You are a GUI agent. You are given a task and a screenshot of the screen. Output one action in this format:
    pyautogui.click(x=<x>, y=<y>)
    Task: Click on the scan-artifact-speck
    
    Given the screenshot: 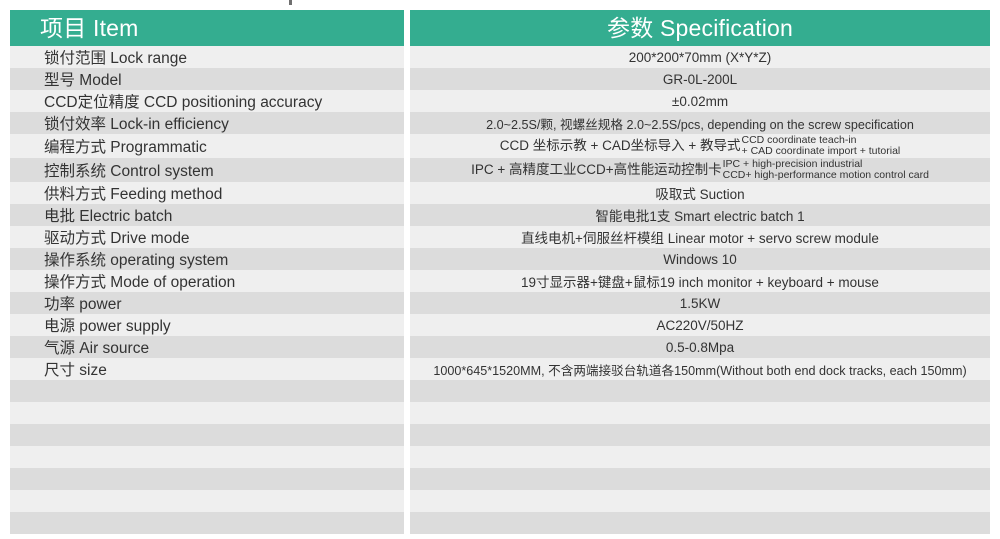 What is the action you would take?
    pyautogui.click(x=290, y=2)
    